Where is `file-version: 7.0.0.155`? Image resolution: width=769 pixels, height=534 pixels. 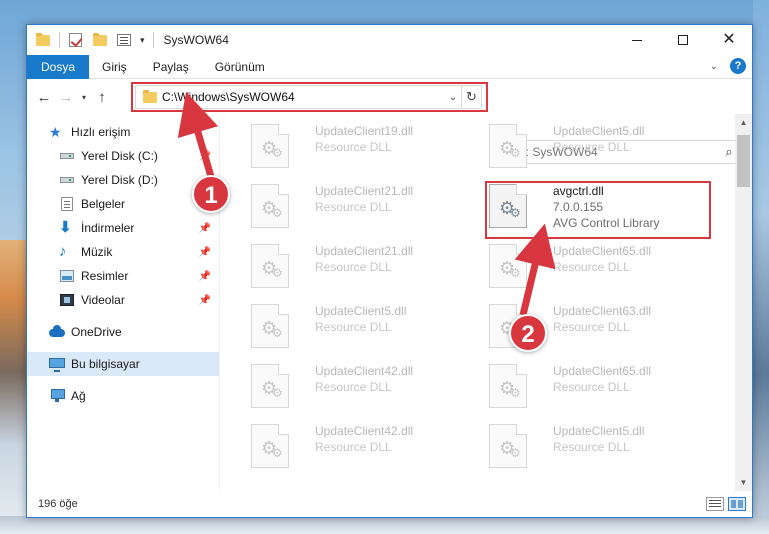
file-version: 7.0.0.155 is located at coordinates (578, 207).